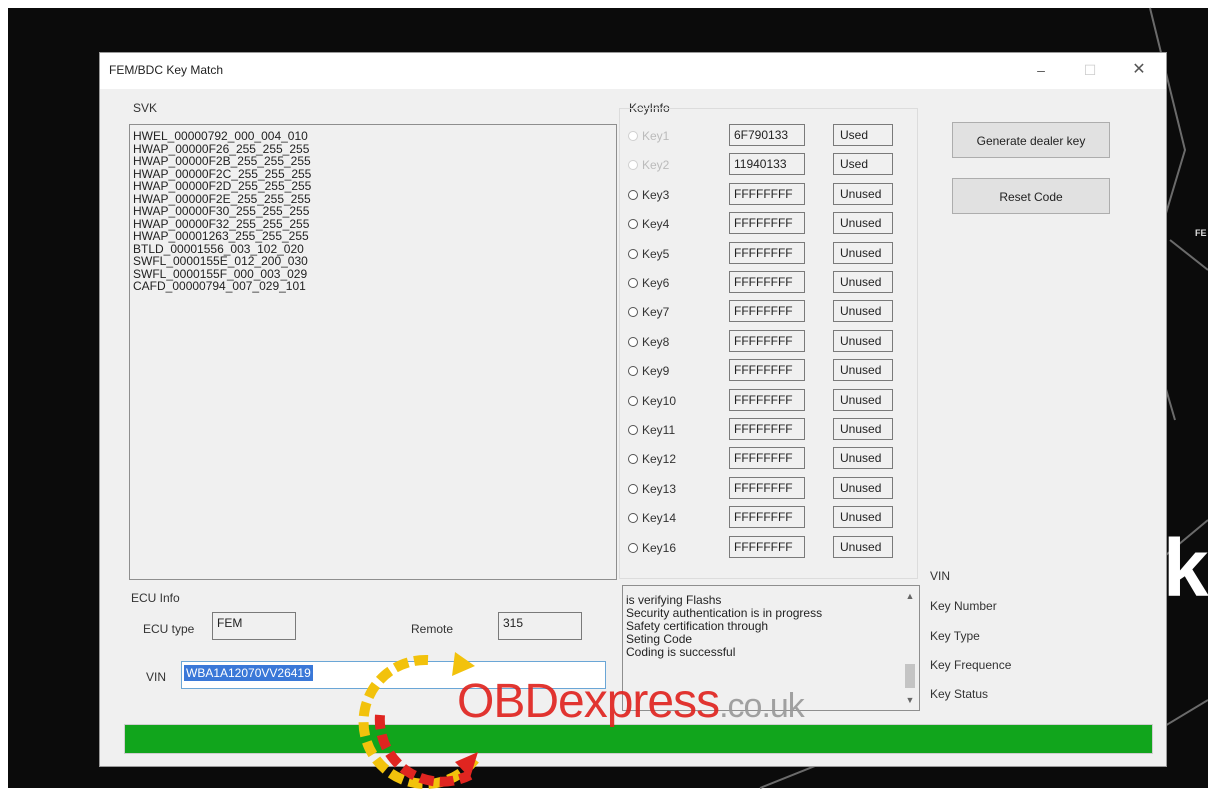  What do you see at coordinates (910, 676) in the screenshot?
I see `scroll-thumb` at bounding box center [910, 676].